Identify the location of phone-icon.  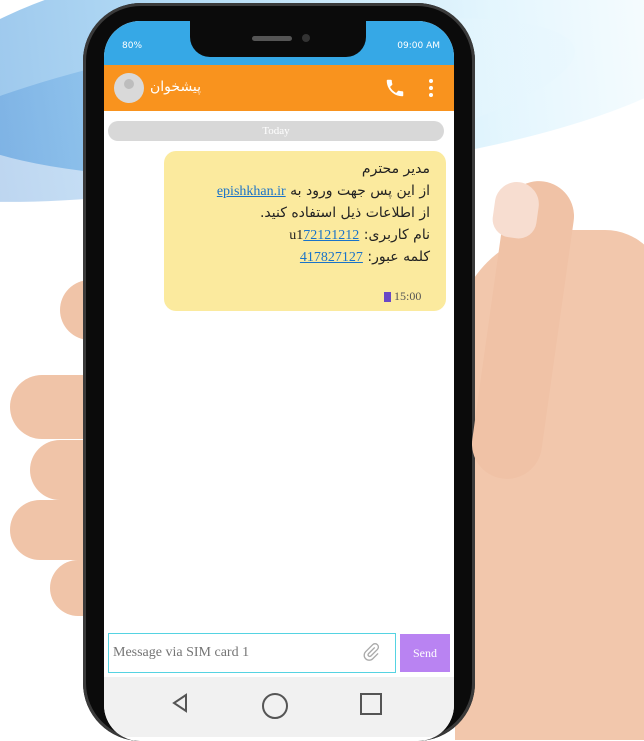
(395, 88).